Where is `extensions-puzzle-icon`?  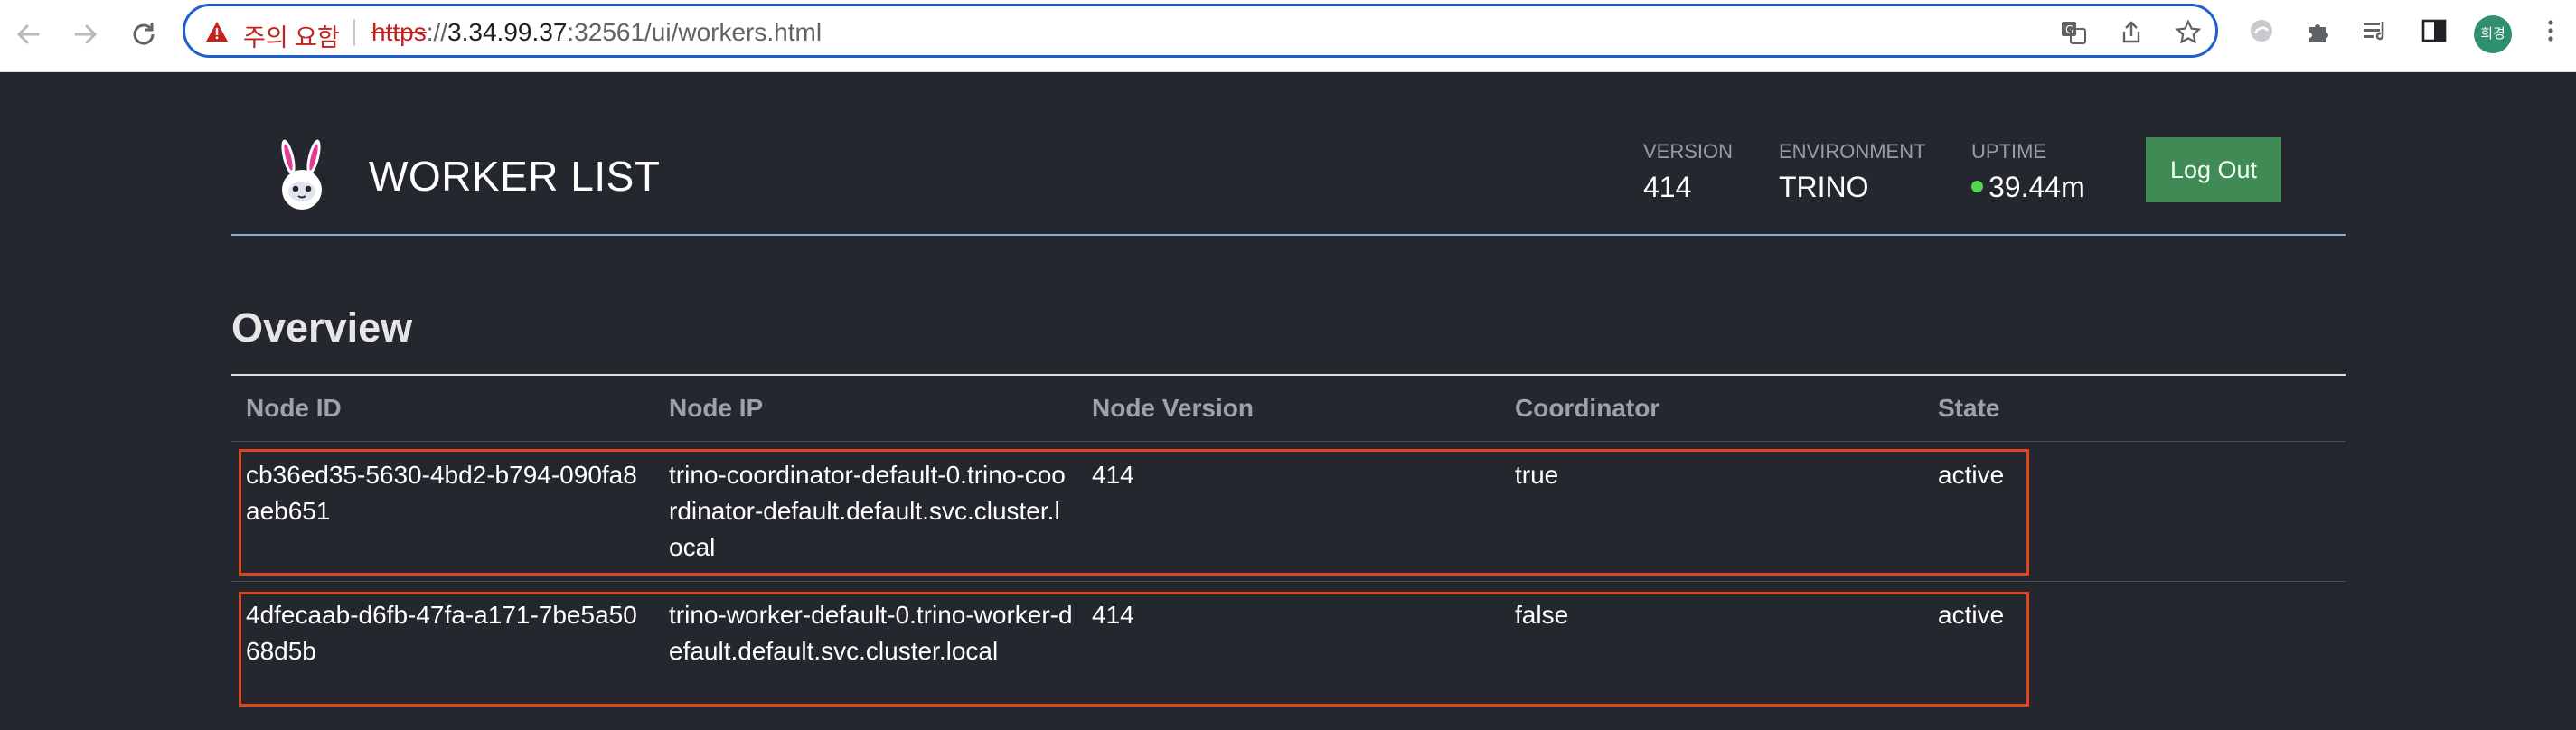
extensions-puzzle-icon is located at coordinates (2319, 30).